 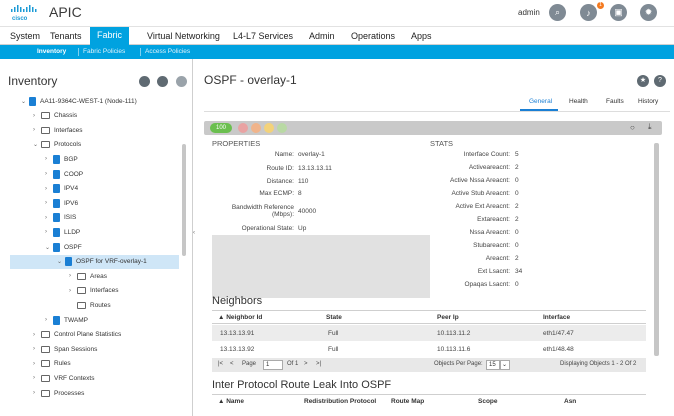 What do you see at coordinates (556, 317) in the screenshot?
I see `col-interface: Interface` at bounding box center [556, 317].